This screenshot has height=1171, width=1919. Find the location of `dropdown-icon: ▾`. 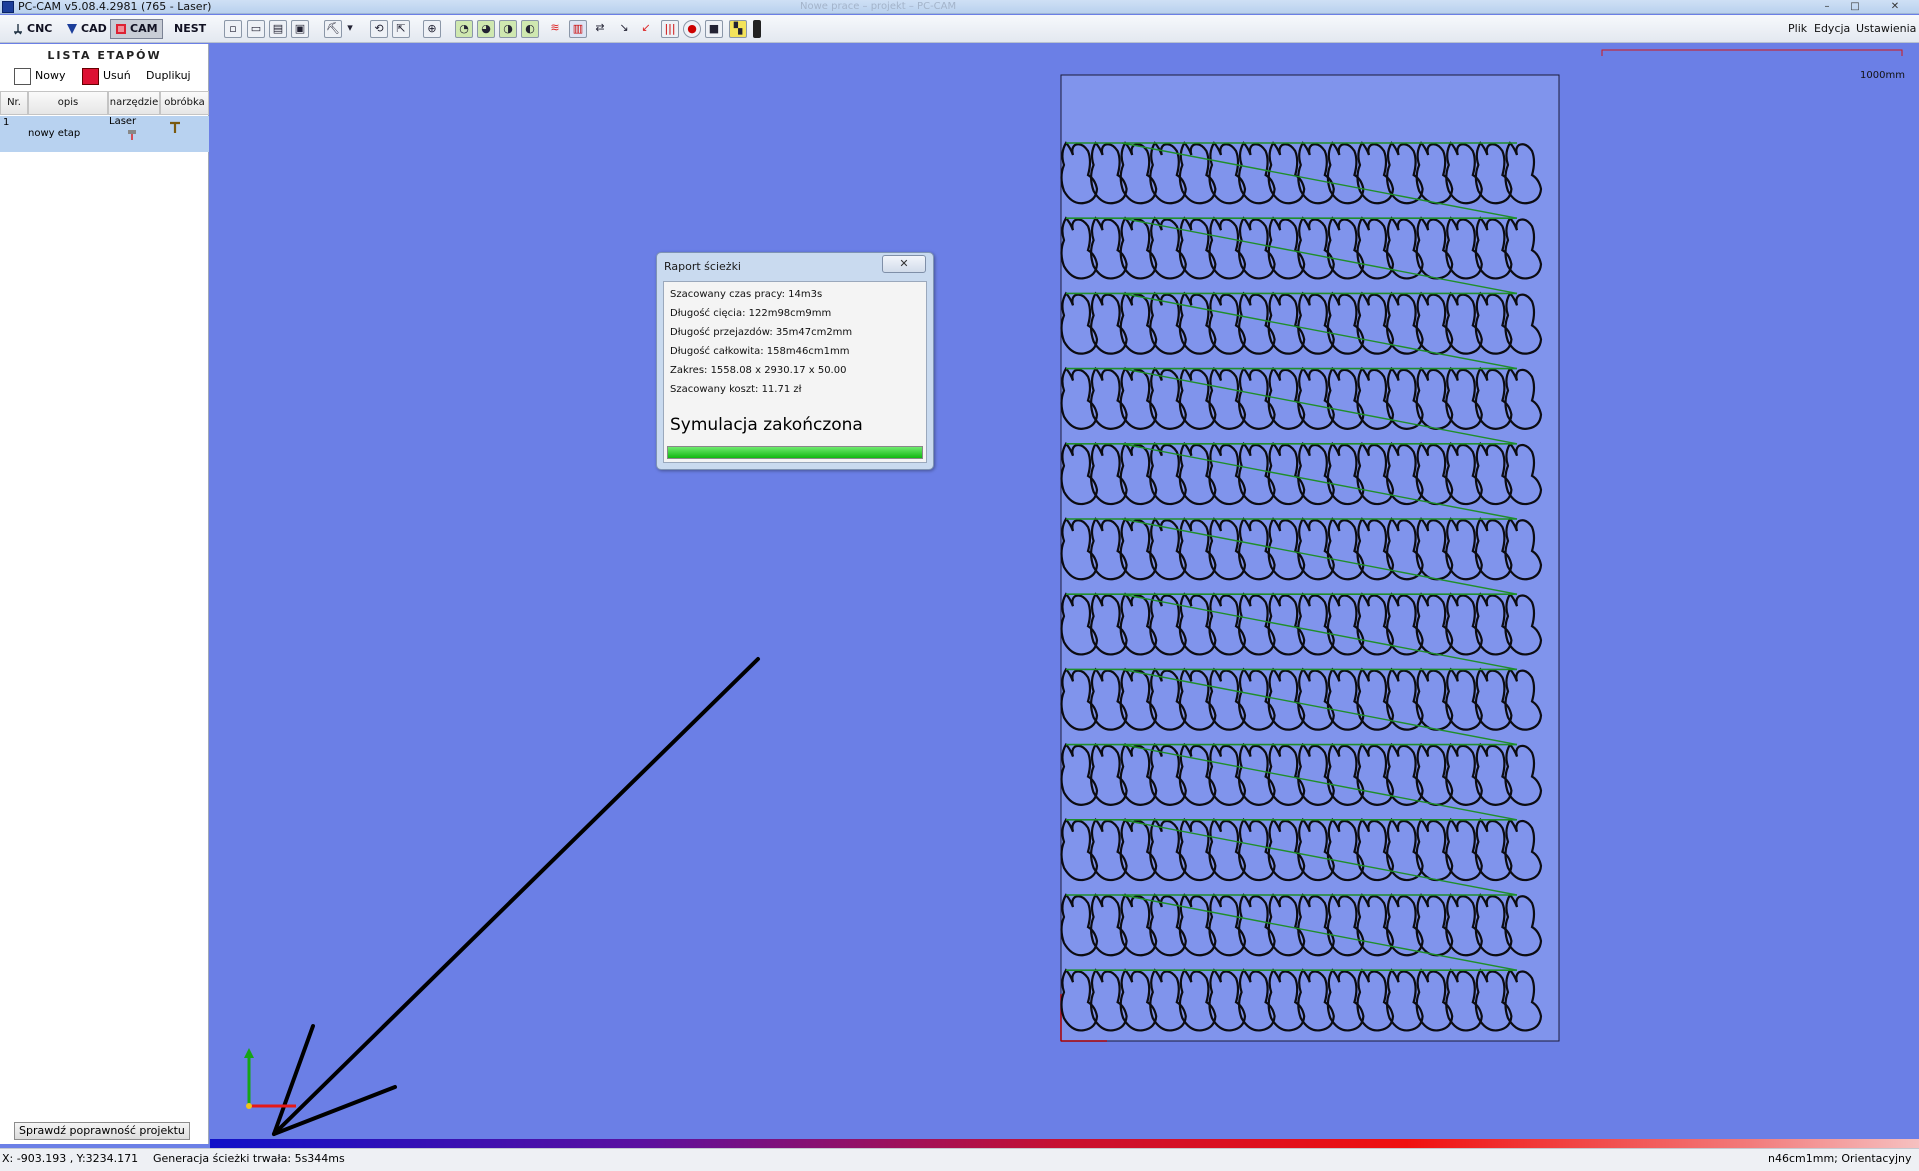

dropdown-icon: ▾ is located at coordinates (350, 29).